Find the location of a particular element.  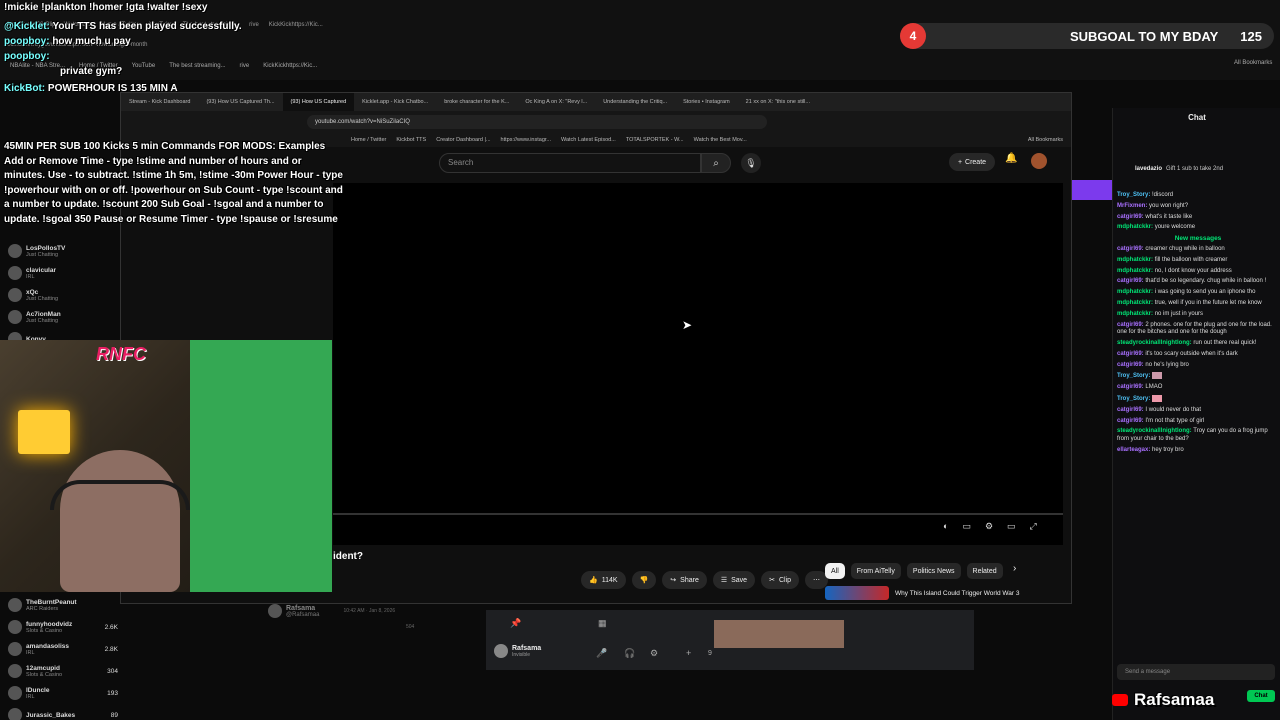

recommendation-chips: All From AiTelly Politics News Related is located at coordinates (914, 571).